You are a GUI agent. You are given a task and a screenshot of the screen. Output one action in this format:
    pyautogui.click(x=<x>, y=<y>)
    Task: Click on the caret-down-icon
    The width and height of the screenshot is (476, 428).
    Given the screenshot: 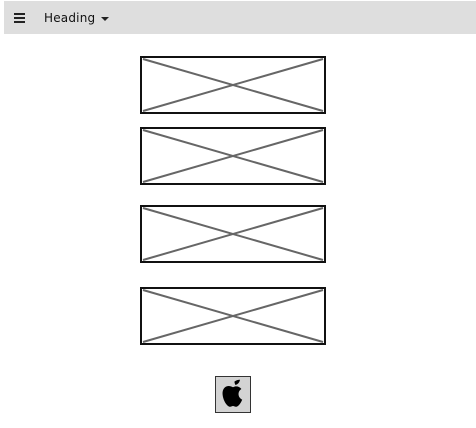 What is the action you would take?
    pyautogui.click(x=105, y=19)
    